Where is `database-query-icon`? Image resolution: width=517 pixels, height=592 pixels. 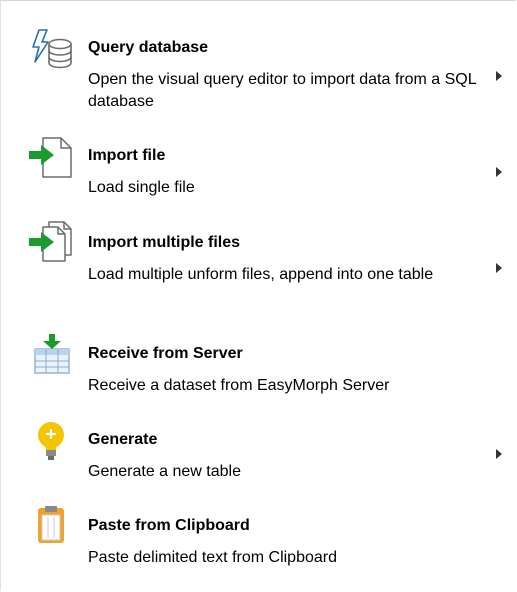
database-query-icon is located at coordinates (51, 51).